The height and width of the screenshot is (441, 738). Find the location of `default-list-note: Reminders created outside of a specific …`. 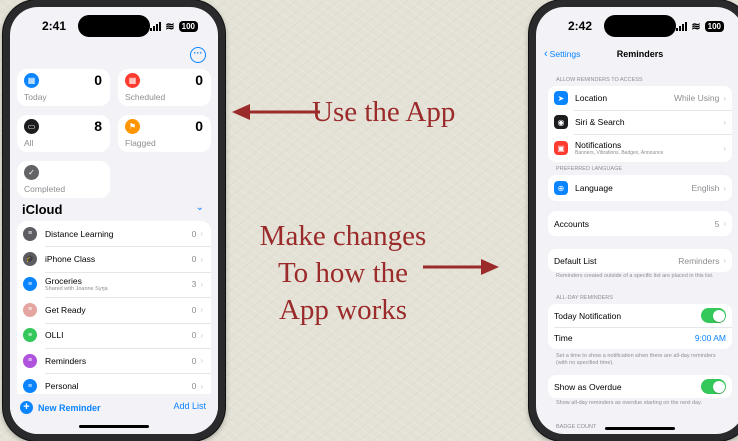

default-list-note: Reminders created outside of a specific … is located at coordinates (635, 276).